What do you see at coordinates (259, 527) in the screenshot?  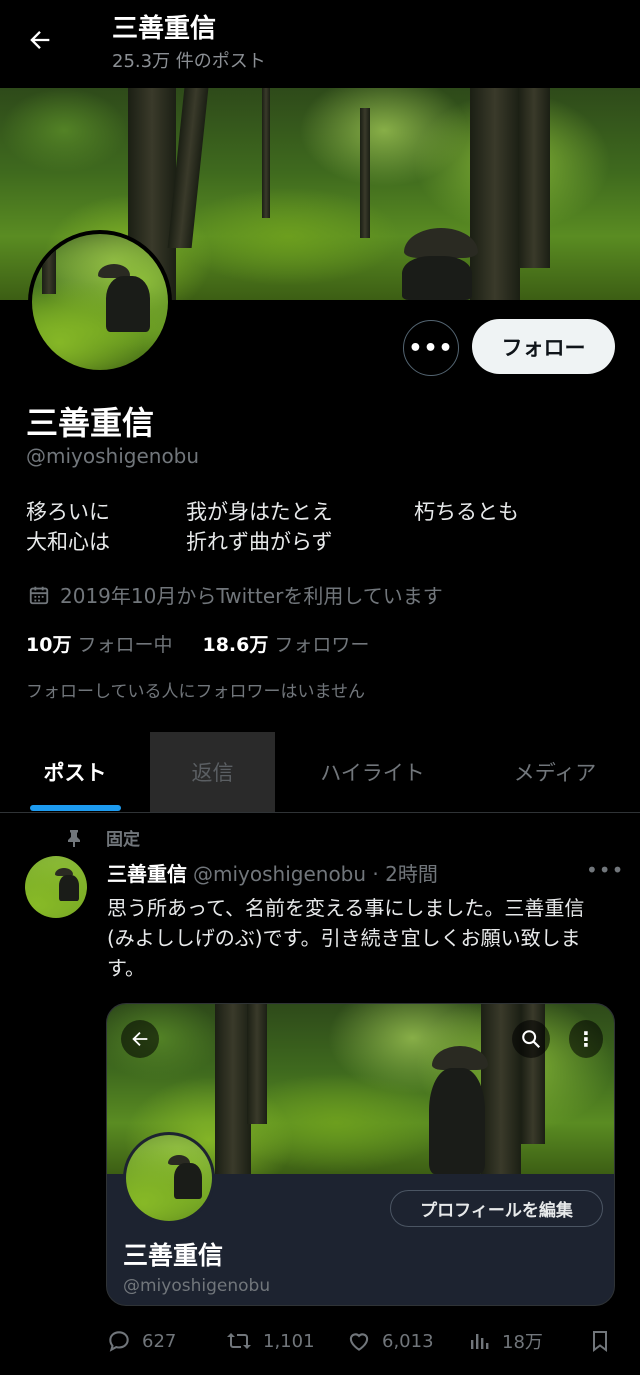 I see `bio-line-2: 我が身はたとえ 折れず曲がらず` at bounding box center [259, 527].